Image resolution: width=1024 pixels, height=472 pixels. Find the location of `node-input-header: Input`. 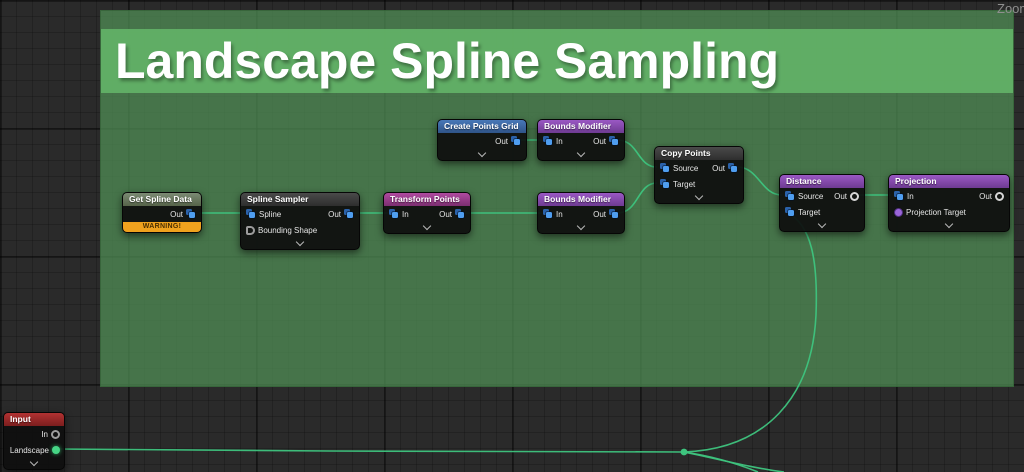

node-input-header: Input is located at coordinates (34, 419).